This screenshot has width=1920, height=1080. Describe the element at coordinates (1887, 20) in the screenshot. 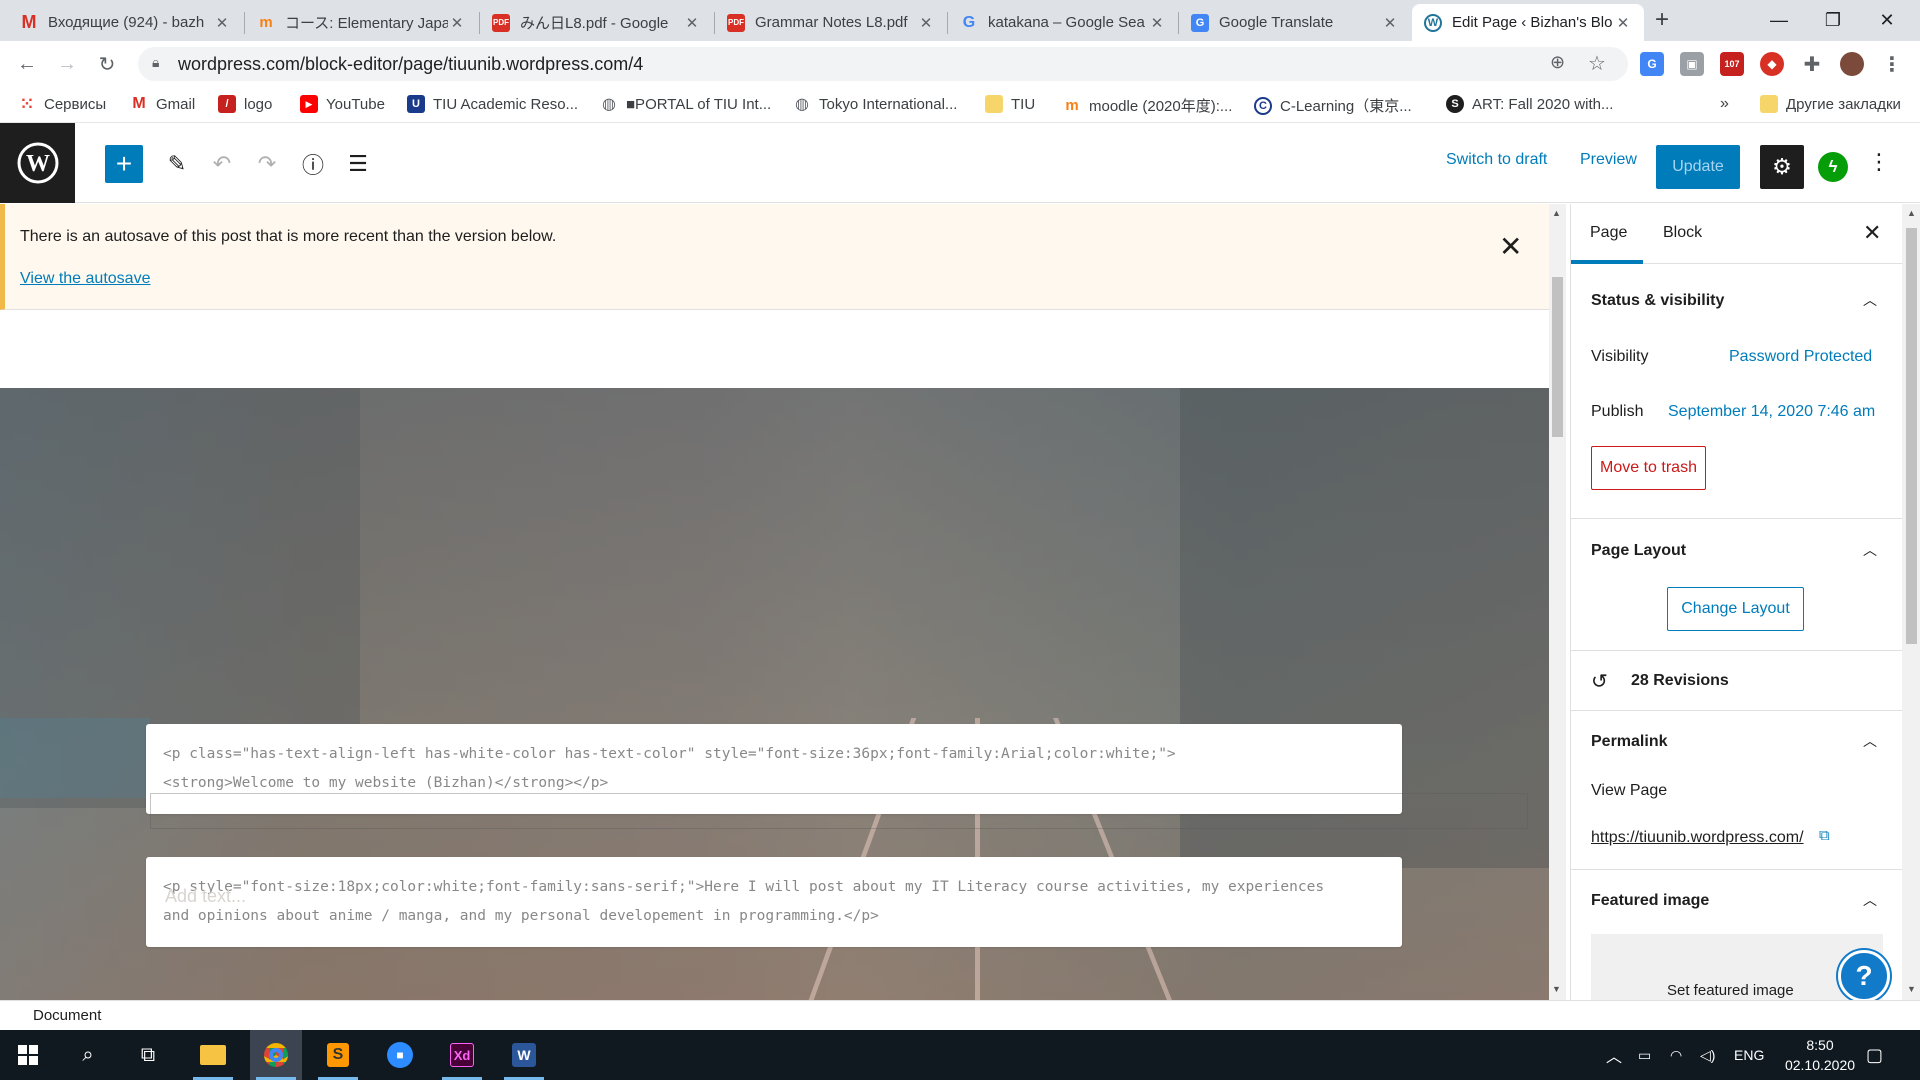

I see `close-window-icon: ✕` at that location.